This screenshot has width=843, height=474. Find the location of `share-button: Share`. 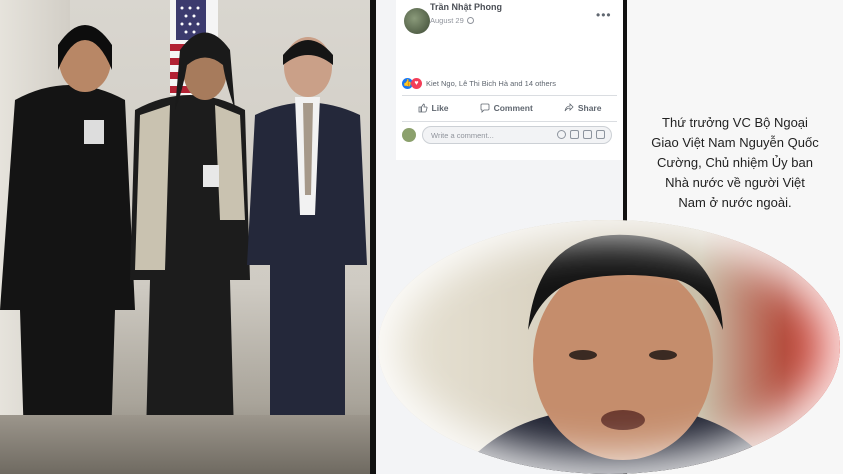

share-button: Share is located at coordinates (583, 108).